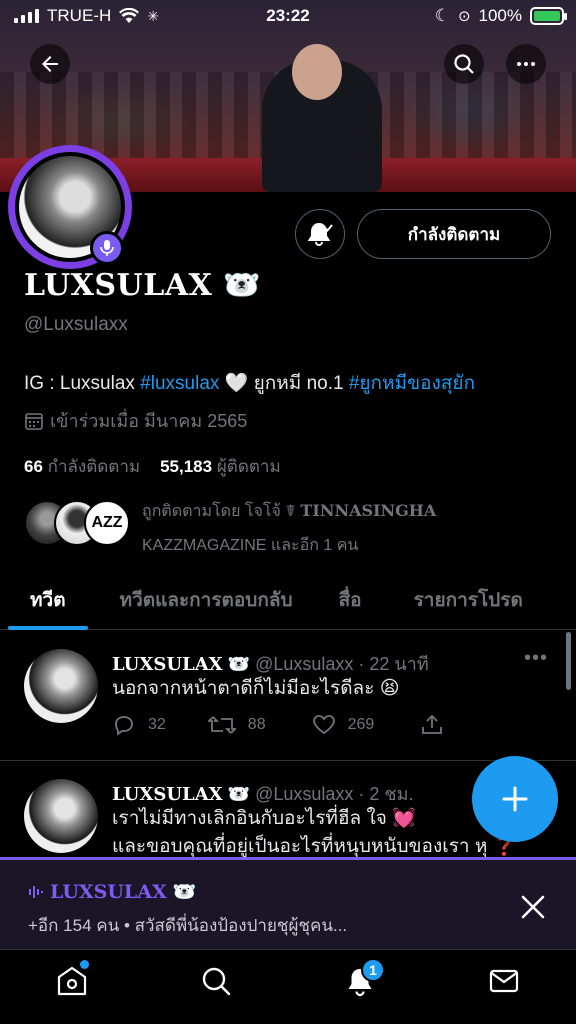  Describe the element at coordinates (36, 891) in the screenshot. I see `audio-wave-icon` at that location.